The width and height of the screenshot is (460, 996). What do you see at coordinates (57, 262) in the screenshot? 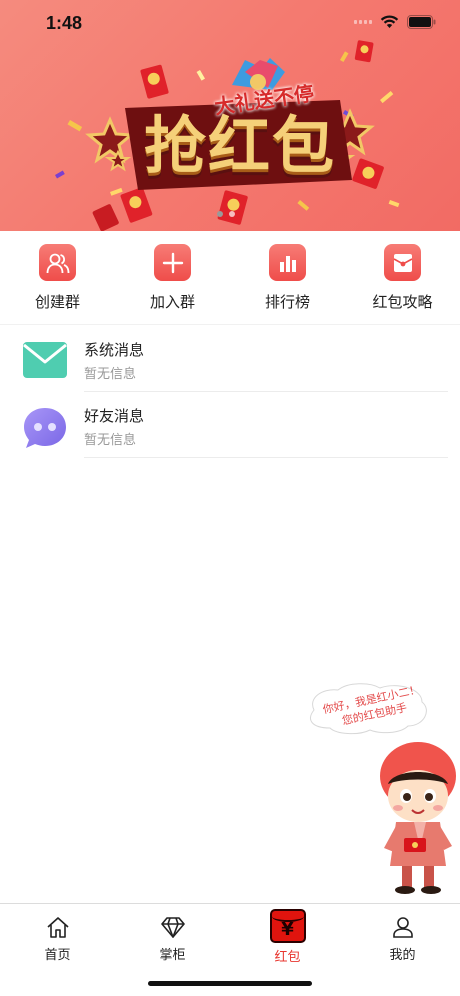
I see `users-icon` at bounding box center [57, 262].